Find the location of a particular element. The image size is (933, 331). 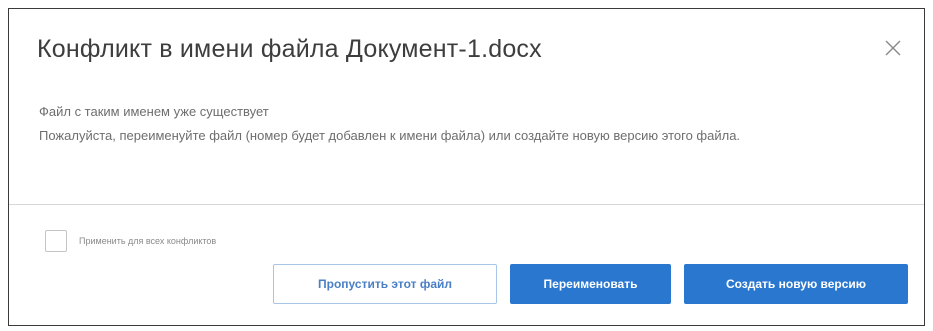

close-button is located at coordinates (893, 48).